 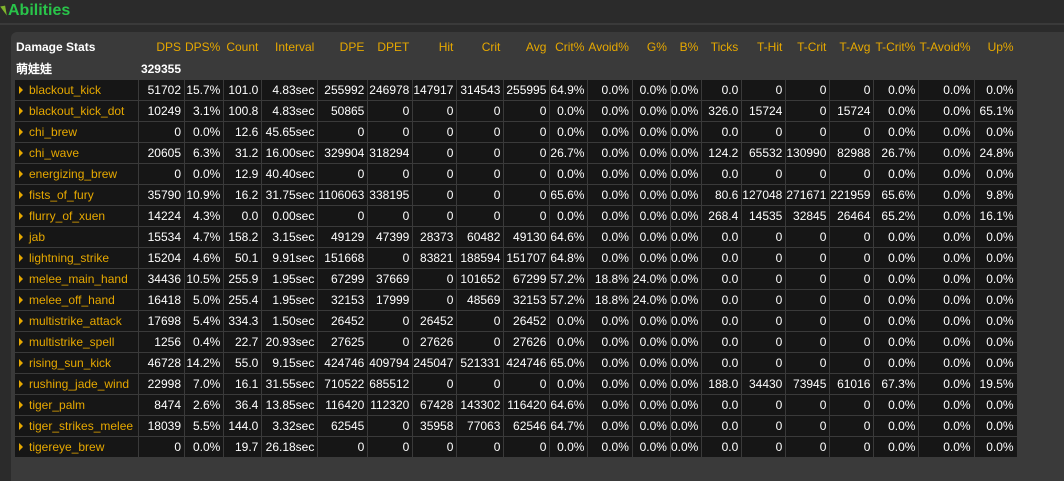 I want to click on ability-name-label: chi_wave, so click(x=54, y=153).